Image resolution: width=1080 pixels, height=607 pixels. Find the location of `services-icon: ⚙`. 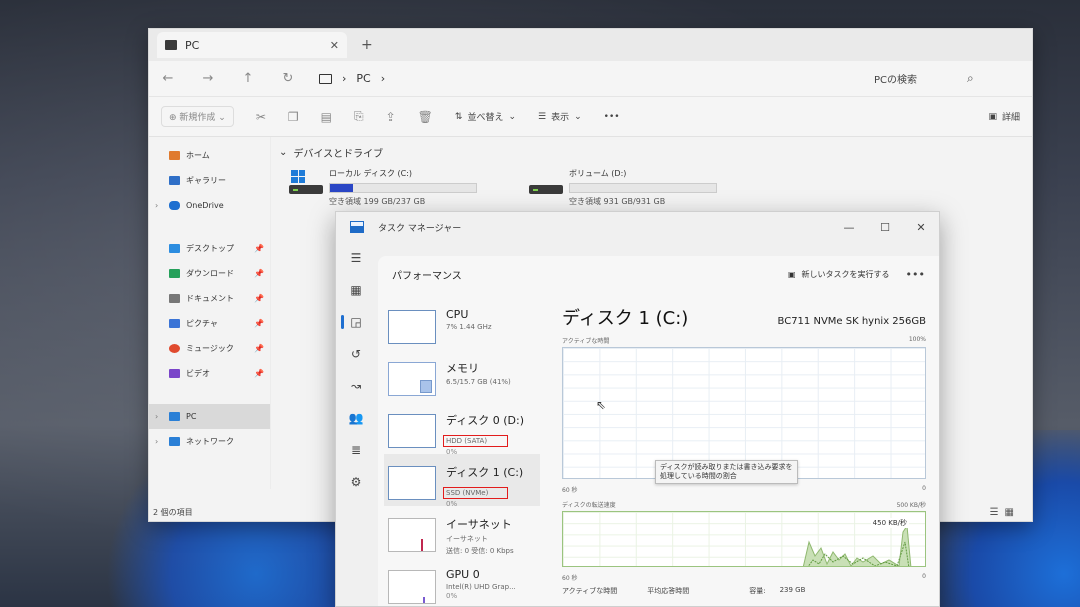

services-icon: ⚙ is located at coordinates (356, 482).